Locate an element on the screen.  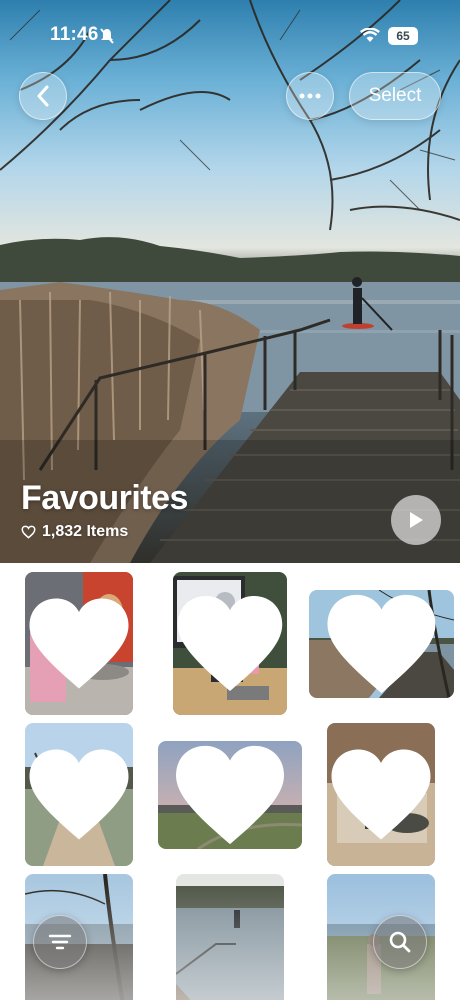
ellipsis-icon is located at coordinates (310, 96).